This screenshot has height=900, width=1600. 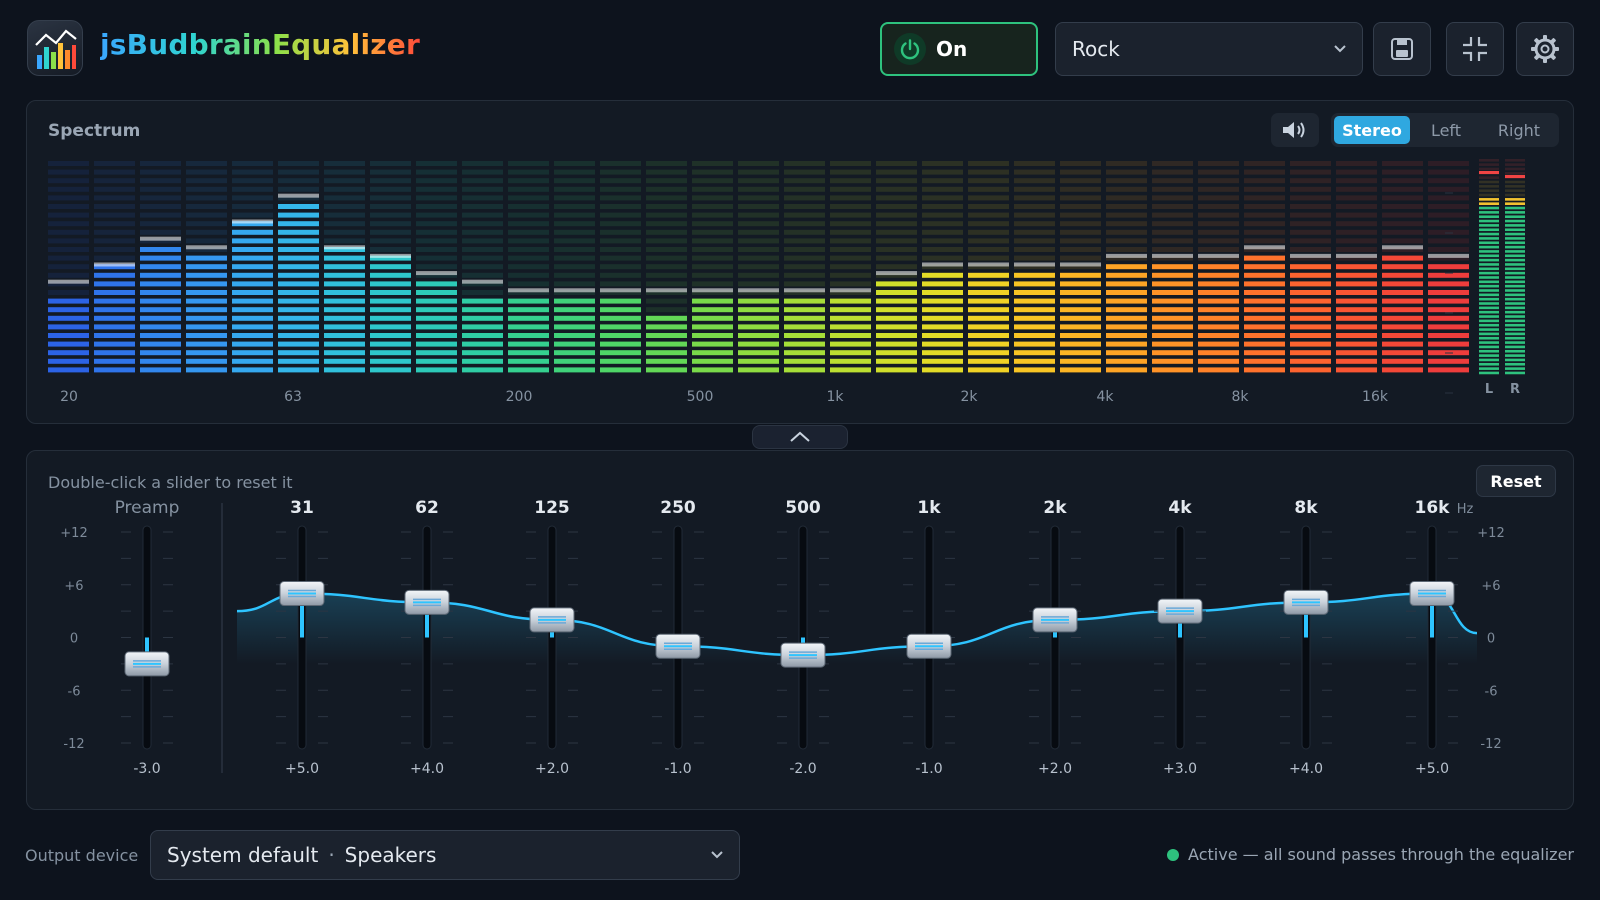 What do you see at coordinates (1306, 508) in the screenshot?
I see `slider-label: 8k` at bounding box center [1306, 508].